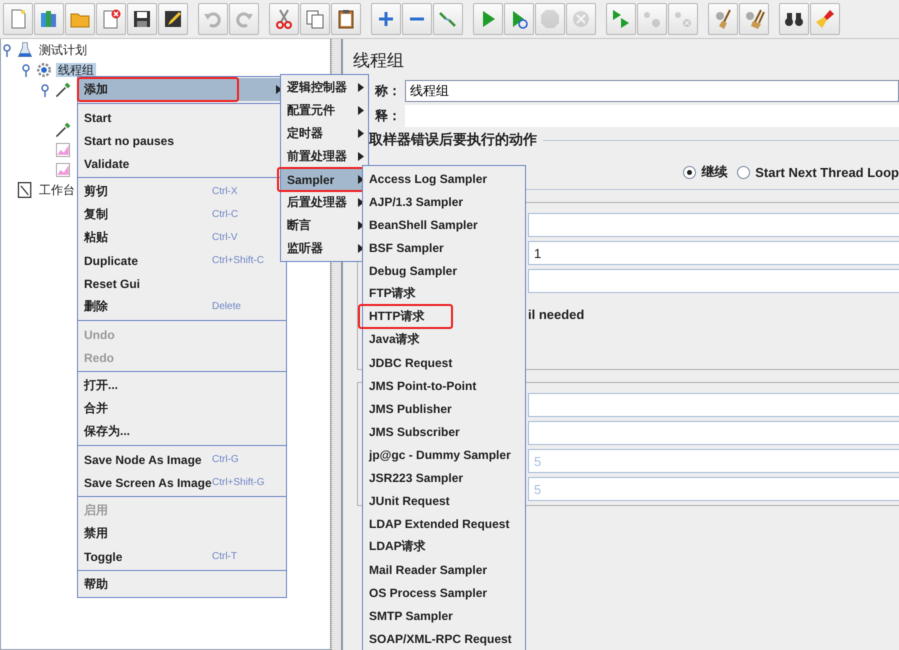 The height and width of the screenshot is (650, 899). What do you see at coordinates (581, 19) in the screenshot?
I see `close-icon` at bounding box center [581, 19].